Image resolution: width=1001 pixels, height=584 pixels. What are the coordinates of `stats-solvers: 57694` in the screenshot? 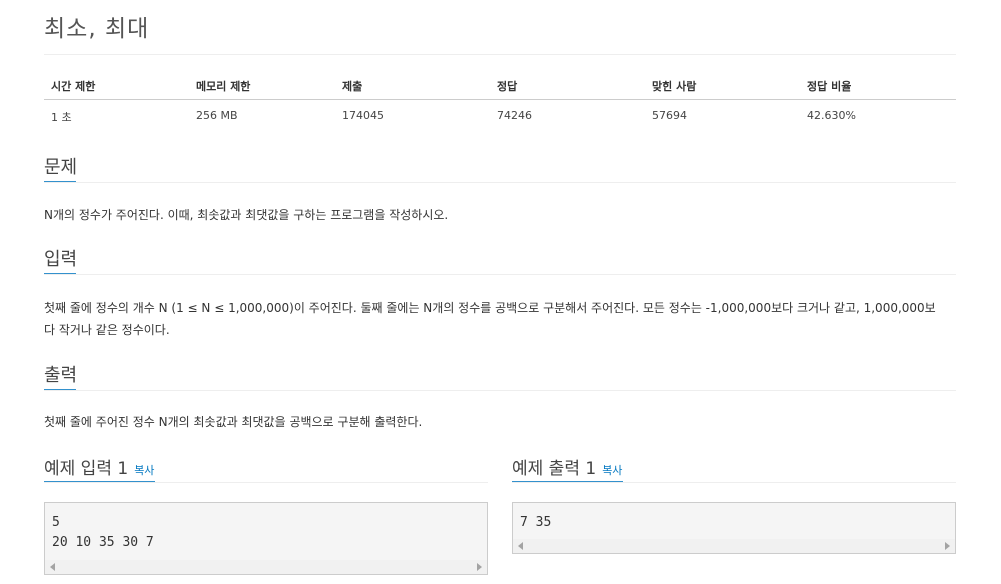 It's located at (669, 115).